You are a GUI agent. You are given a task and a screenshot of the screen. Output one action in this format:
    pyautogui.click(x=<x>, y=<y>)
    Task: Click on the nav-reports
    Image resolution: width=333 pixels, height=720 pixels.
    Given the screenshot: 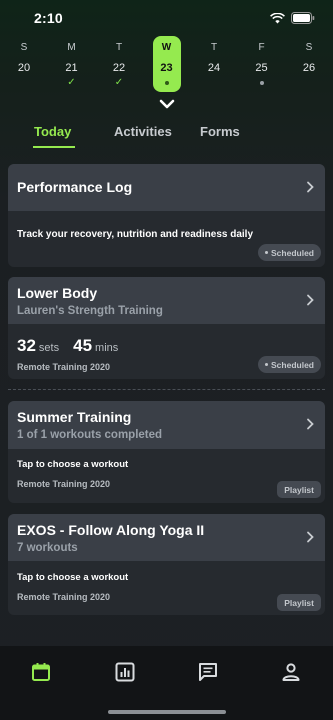 What is the action you would take?
    pyautogui.click(x=125, y=672)
    